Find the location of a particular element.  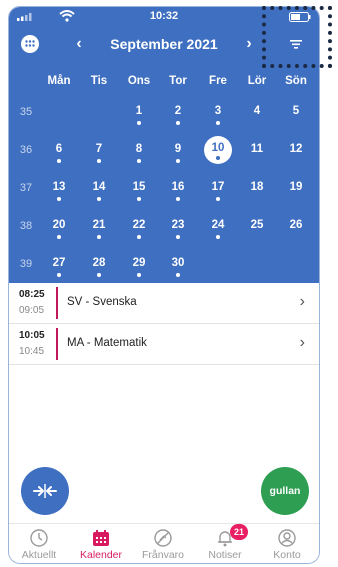

user-button: gullan is located at coordinates (285, 491).